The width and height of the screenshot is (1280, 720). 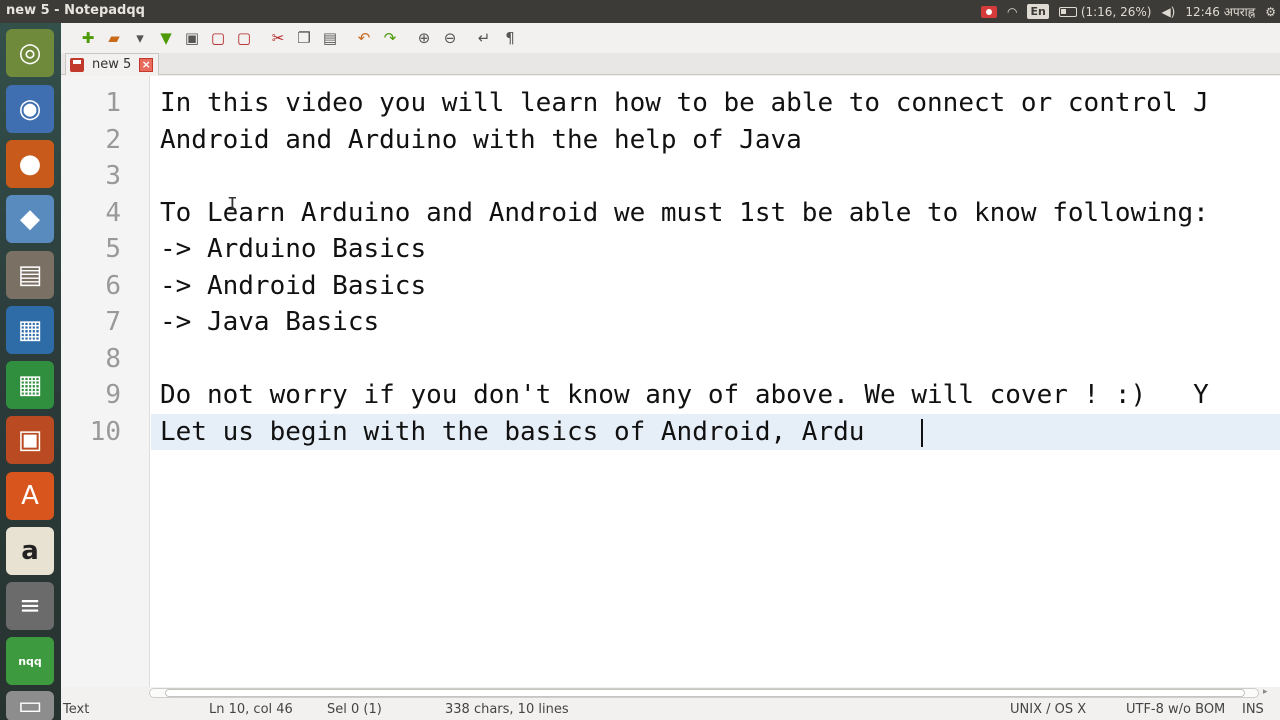 I want to click on network-indicator: ◠, so click(x=1012, y=12).